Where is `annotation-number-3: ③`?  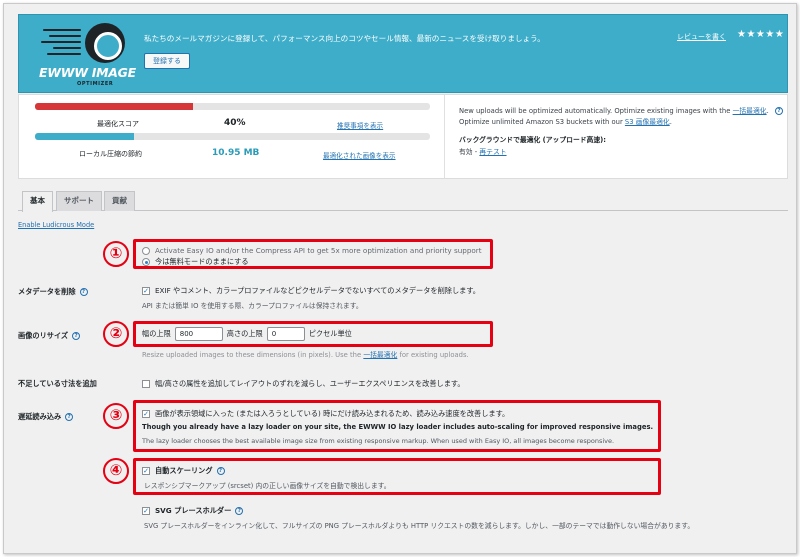
annotation-number-3: ③ is located at coordinates (116, 416).